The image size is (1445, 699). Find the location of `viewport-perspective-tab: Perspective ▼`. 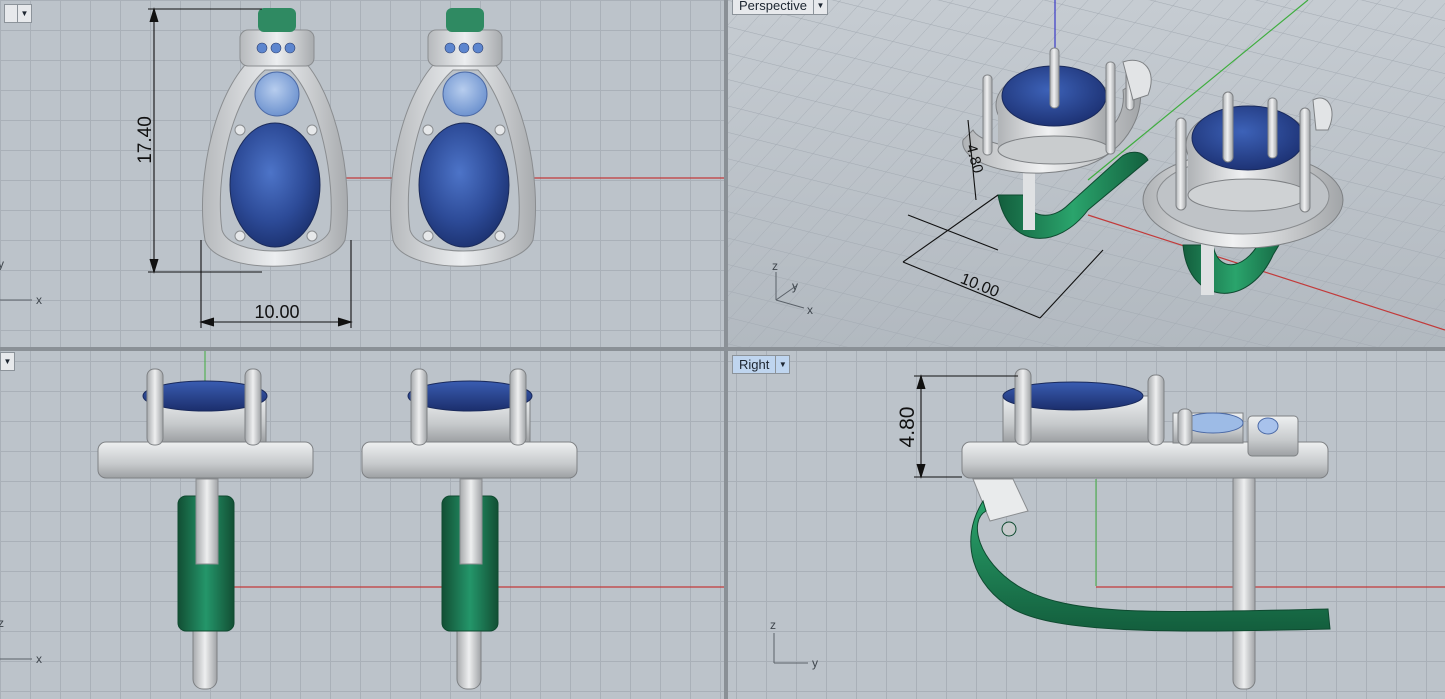

viewport-perspective-tab: Perspective ▼ is located at coordinates (780, 7).